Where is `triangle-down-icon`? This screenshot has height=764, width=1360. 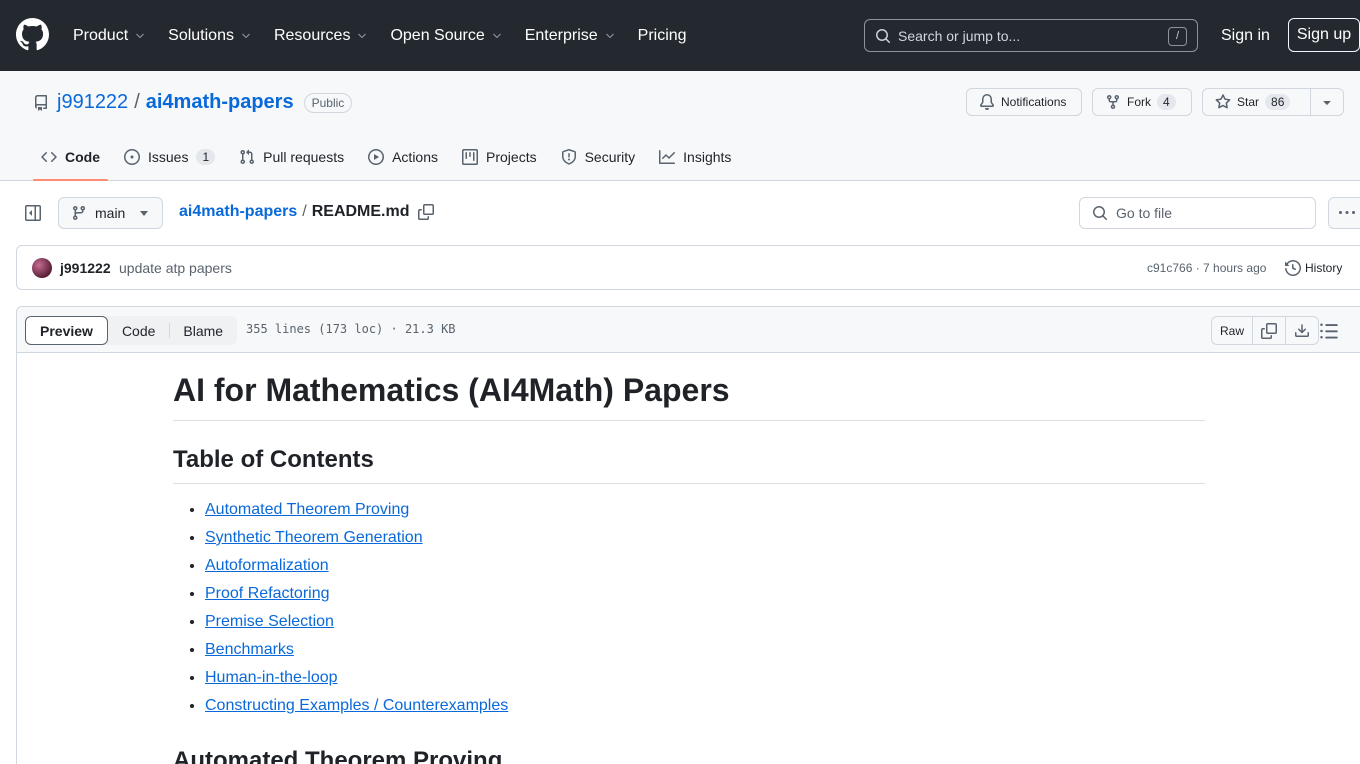
triangle-down-icon is located at coordinates (1327, 103).